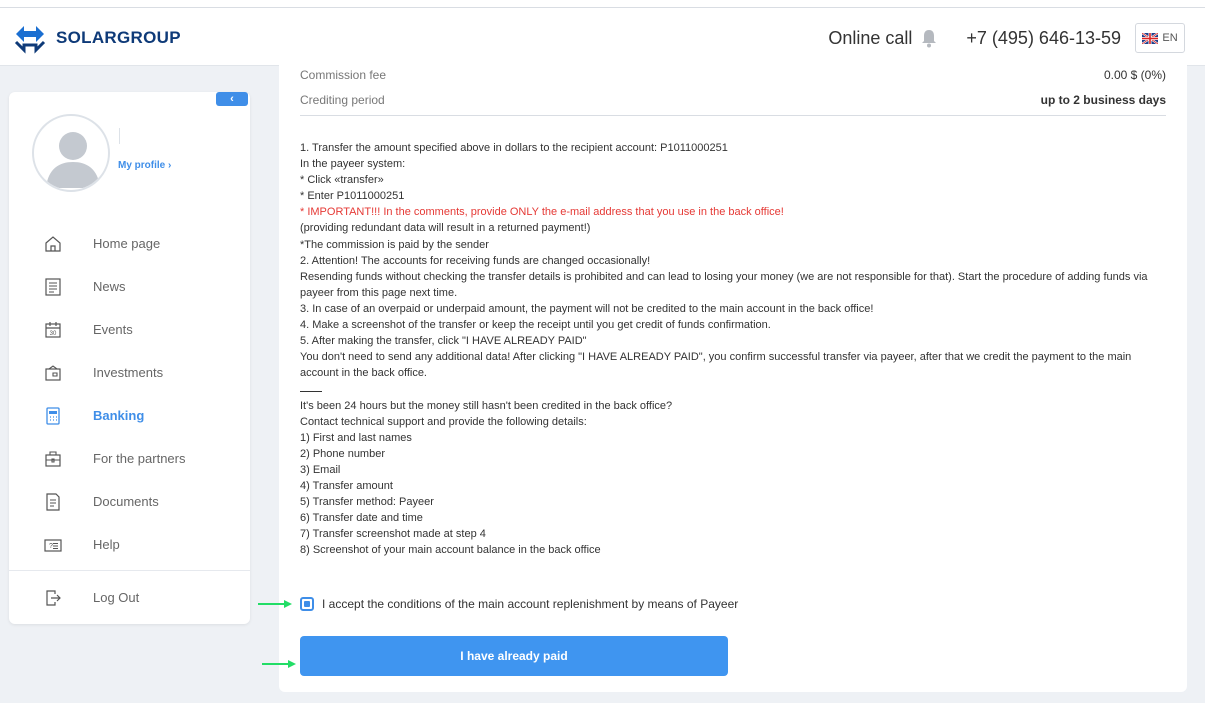  I want to click on partners-icon, so click(53, 458).